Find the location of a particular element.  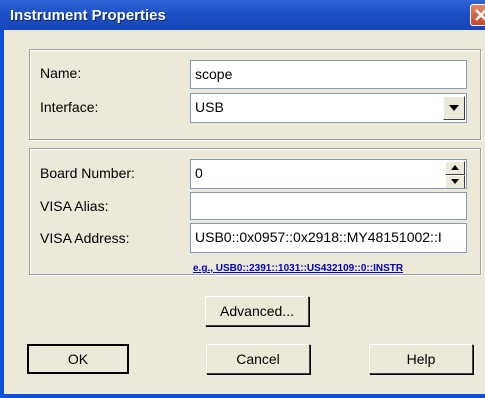

interface-dropdown-button is located at coordinates (454, 108).